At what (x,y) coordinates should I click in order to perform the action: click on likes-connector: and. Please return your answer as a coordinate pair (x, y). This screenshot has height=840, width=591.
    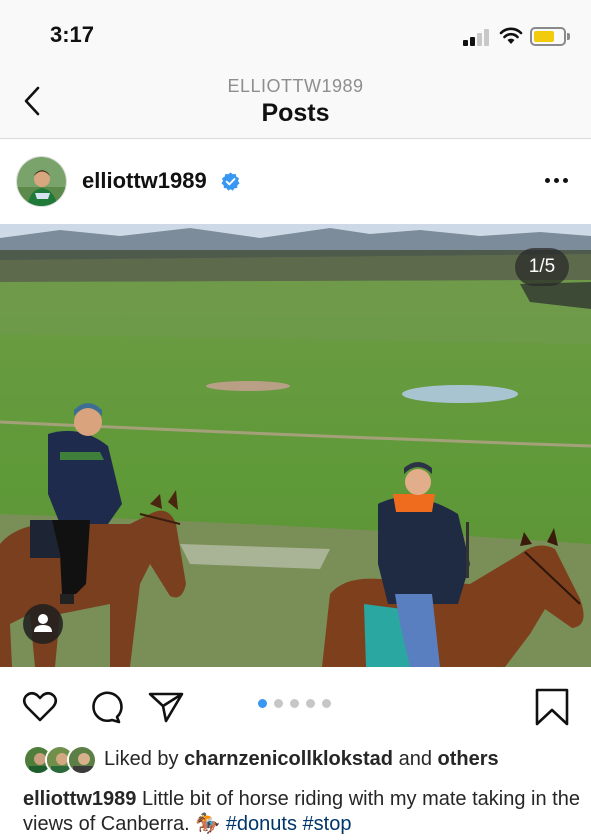
    Looking at the image, I should click on (415, 759).